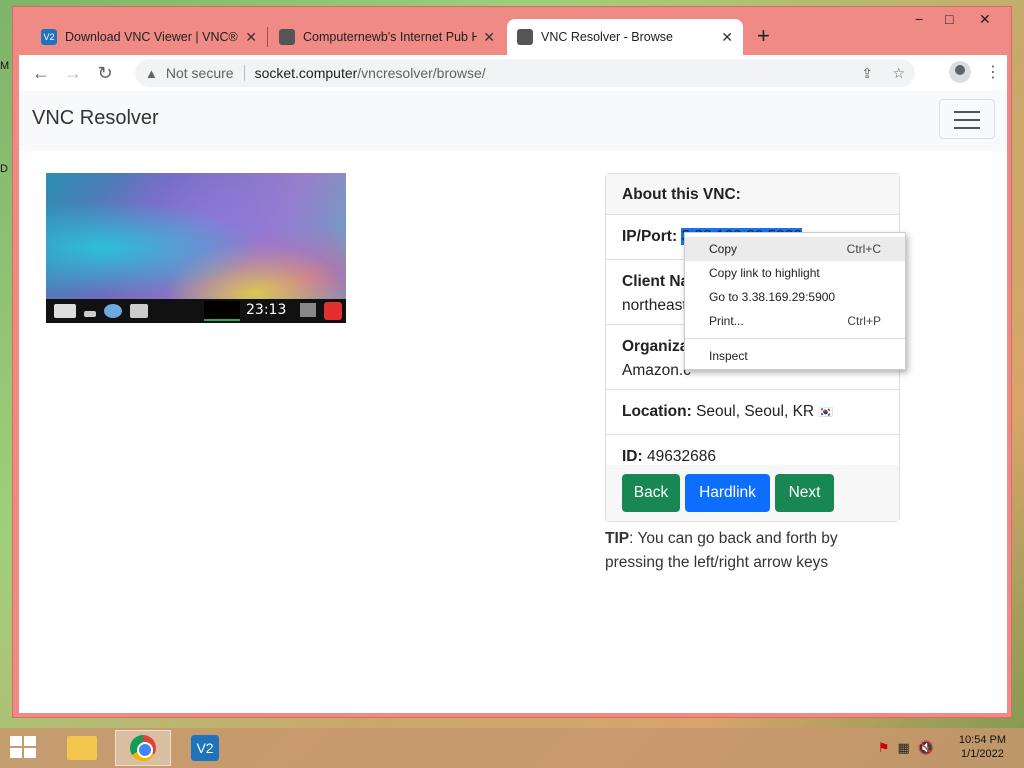 The height and width of the screenshot is (768, 1024). Describe the element at coordinates (657, 305) in the screenshot. I see `client-value: northeast-` at that location.